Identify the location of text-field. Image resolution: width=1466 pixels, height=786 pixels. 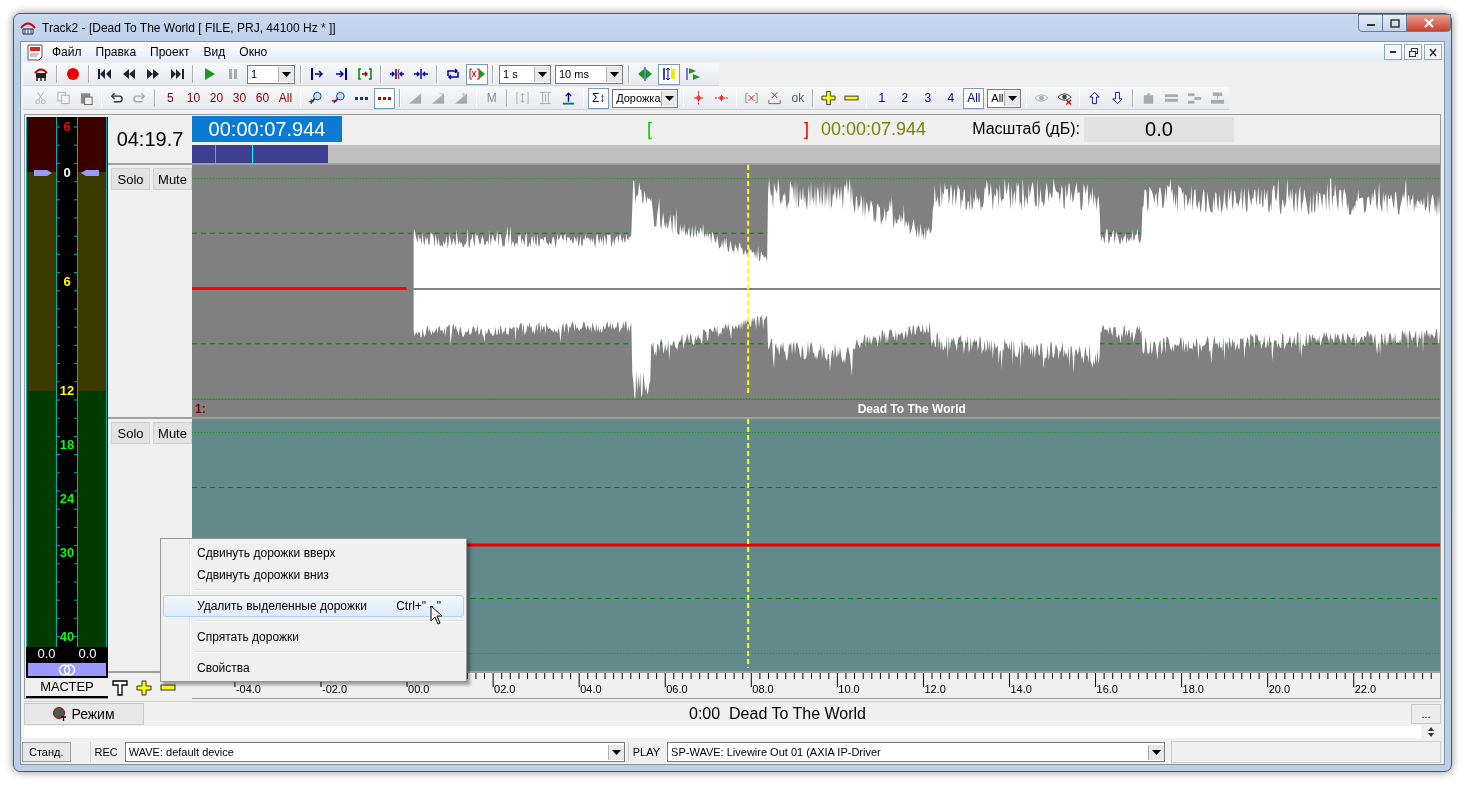
(722, 732).